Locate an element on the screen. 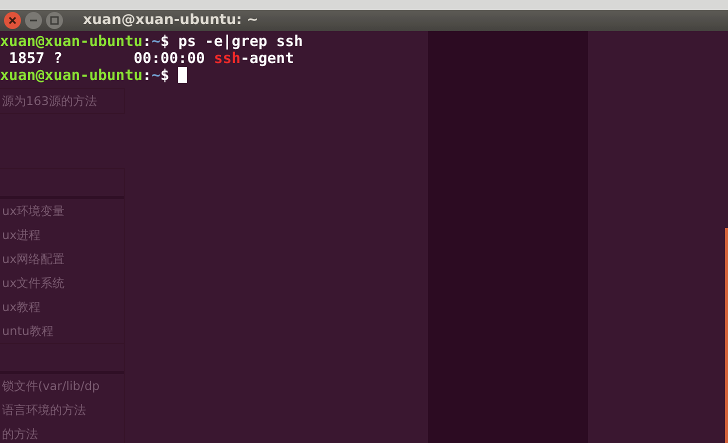 The width and height of the screenshot is (728, 443). background-page-text: 的方法 is located at coordinates (20, 434).